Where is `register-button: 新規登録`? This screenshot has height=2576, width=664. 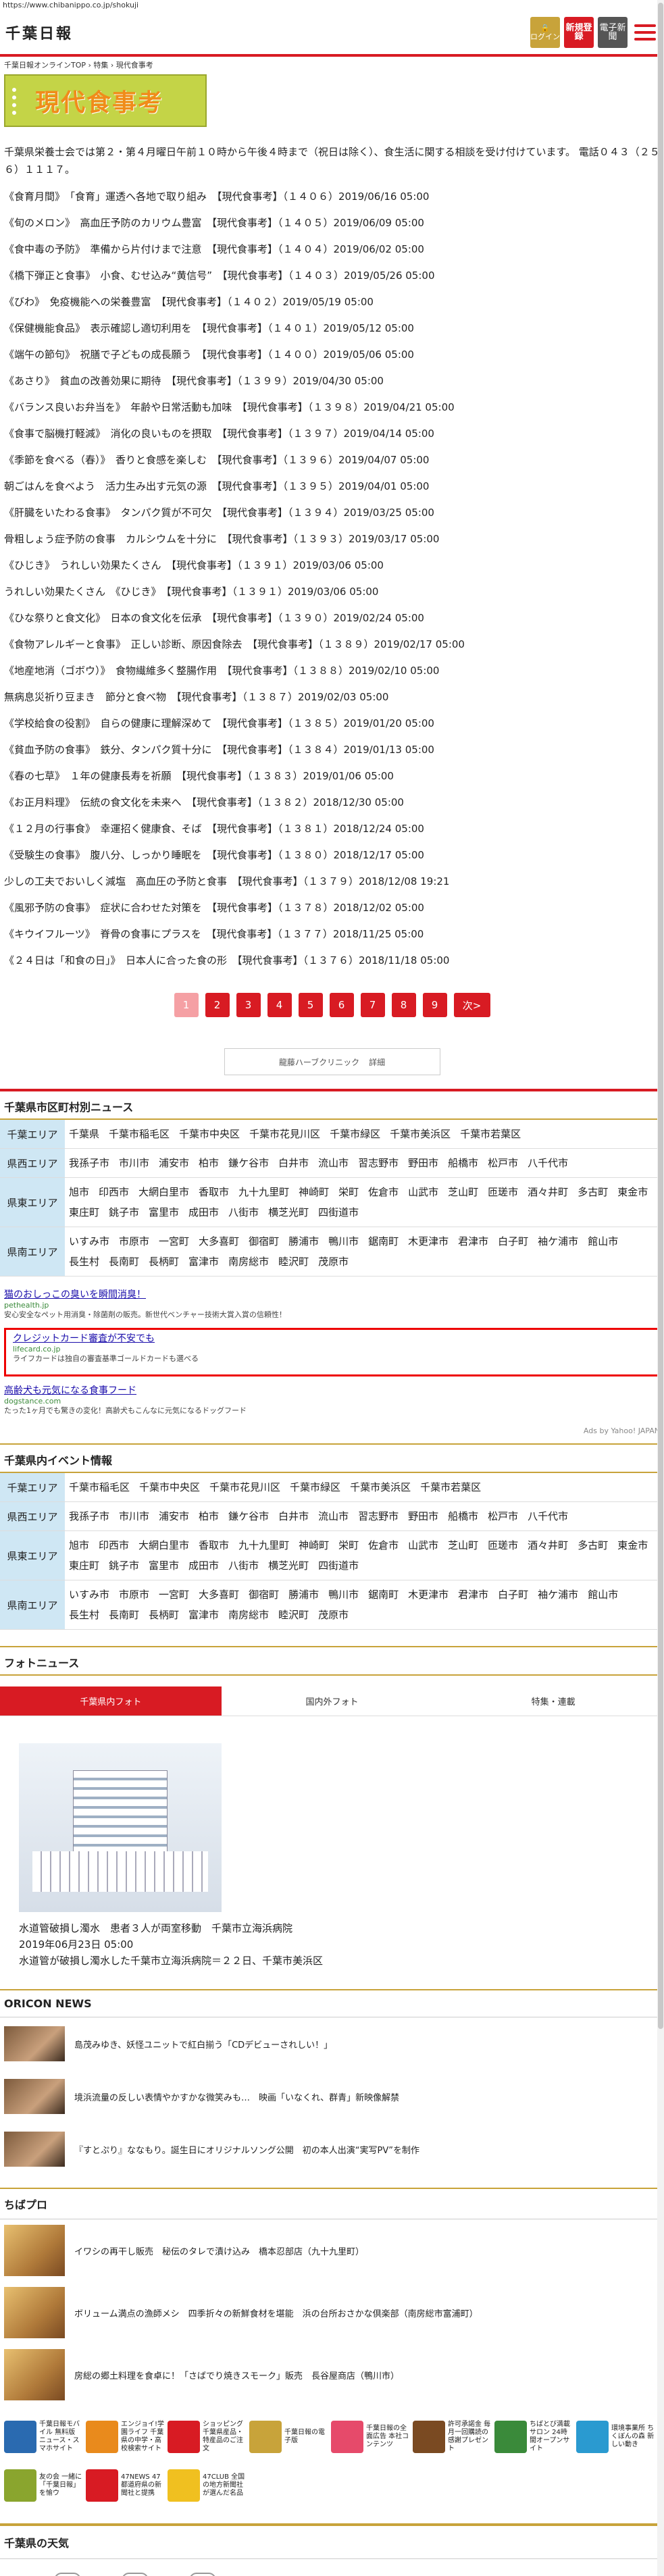 register-button: 新規登録 is located at coordinates (579, 32).